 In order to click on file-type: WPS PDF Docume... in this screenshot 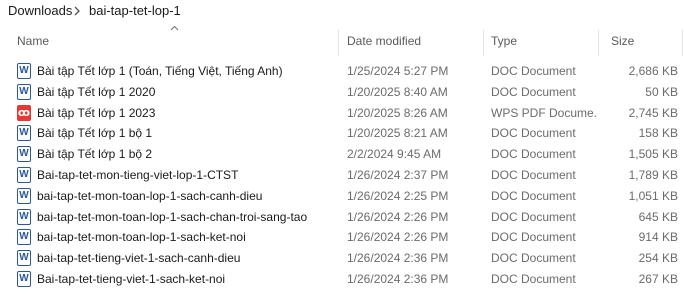, I will do `click(544, 112)`.